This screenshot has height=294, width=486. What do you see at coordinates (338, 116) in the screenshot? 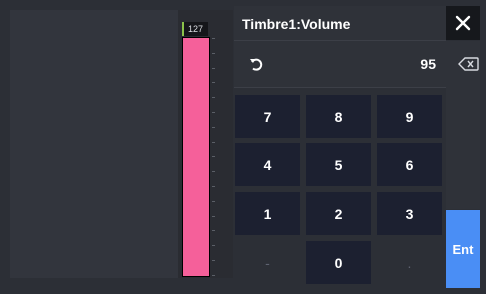
I see `key-8: 8` at bounding box center [338, 116].